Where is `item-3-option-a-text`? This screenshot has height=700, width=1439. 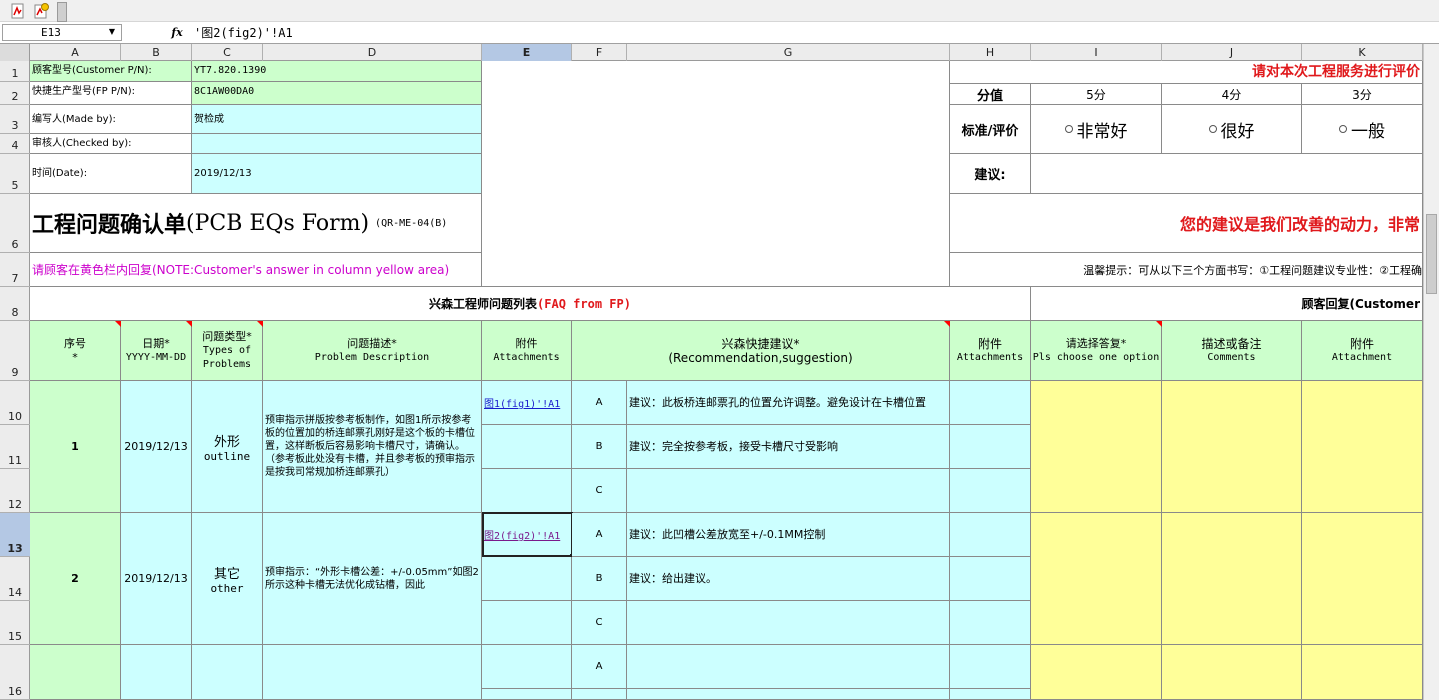 item-3-option-a-text is located at coordinates (788, 667).